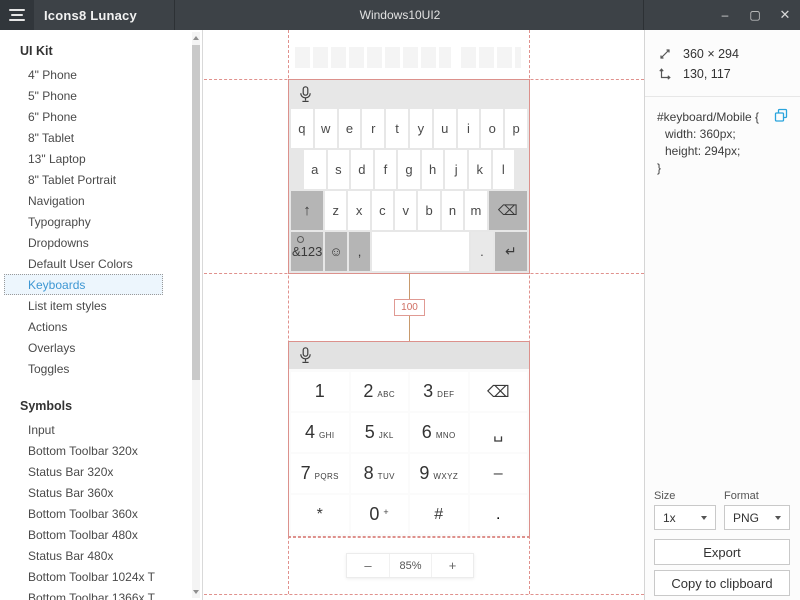 The width and height of the screenshot is (800, 600). Describe the element at coordinates (101, 137) in the screenshot. I see `sidebar-item: 8" Tablet` at that location.